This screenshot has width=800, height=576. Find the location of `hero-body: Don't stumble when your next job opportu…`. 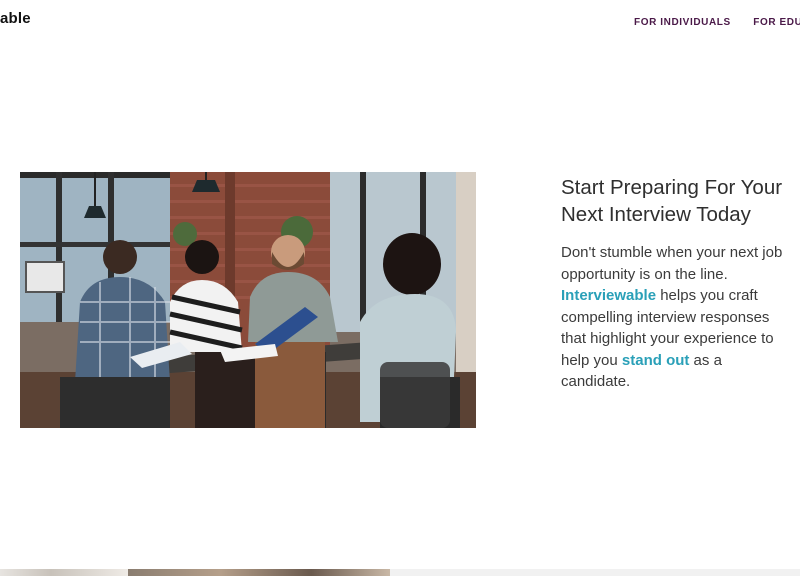

hero-body: Don't stumble when your next job opportu… is located at coordinates (673, 317).